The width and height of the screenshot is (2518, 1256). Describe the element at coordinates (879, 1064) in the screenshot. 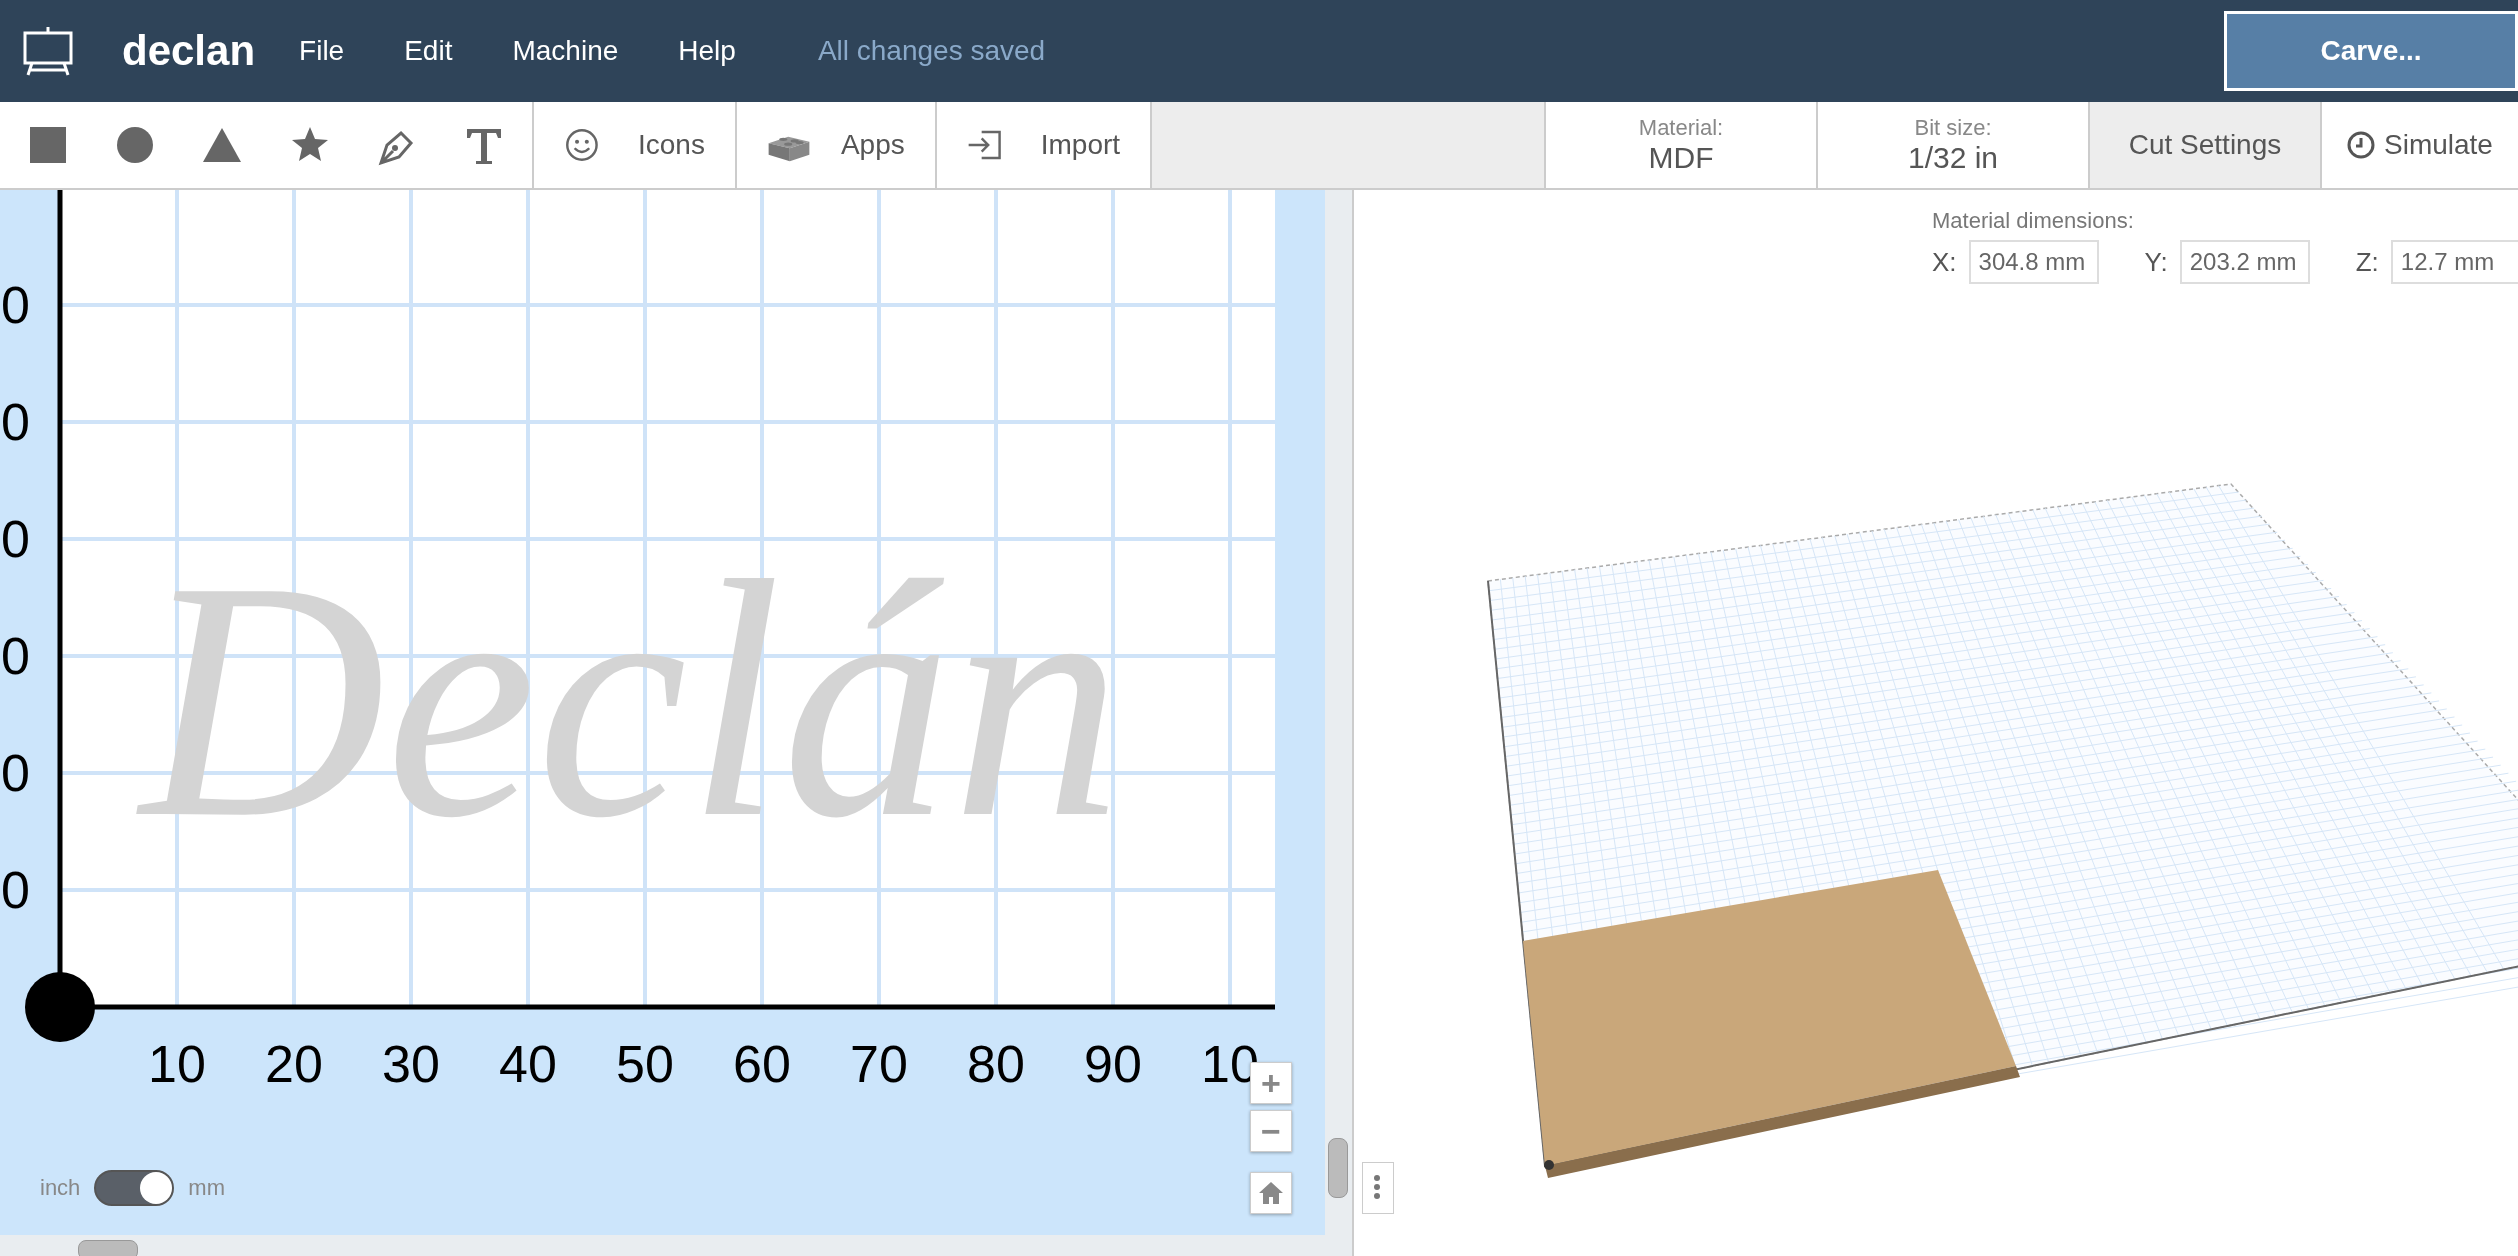

I see `axis-label: 70` at that location.